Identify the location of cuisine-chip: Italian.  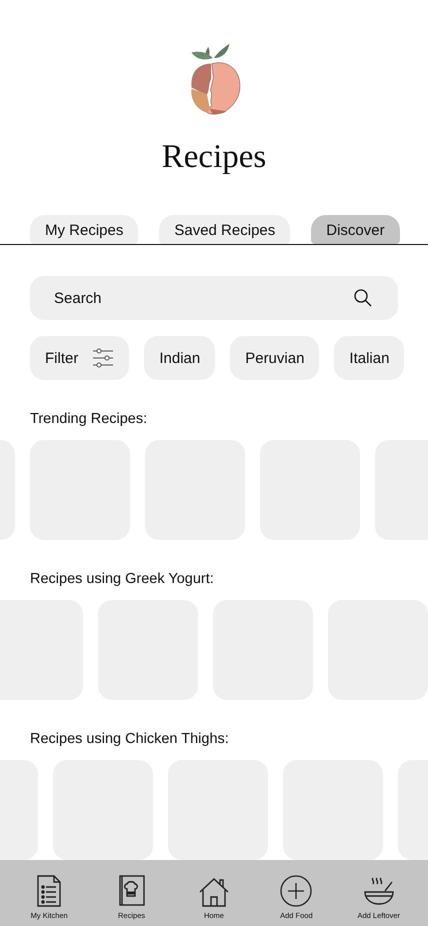
(369, 358).